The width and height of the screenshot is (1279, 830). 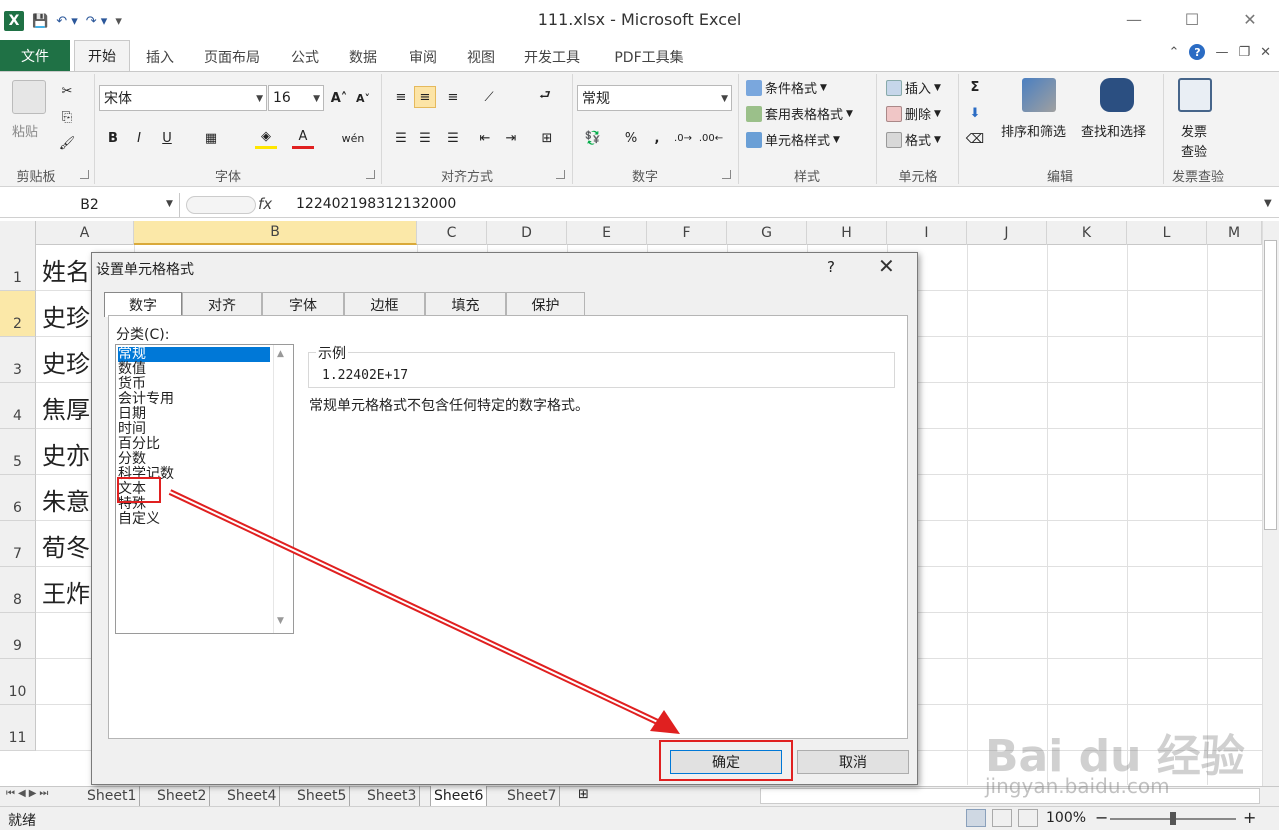 I want to click on dialog-tab-alignment: 对齐, so click(x=222, y=304).